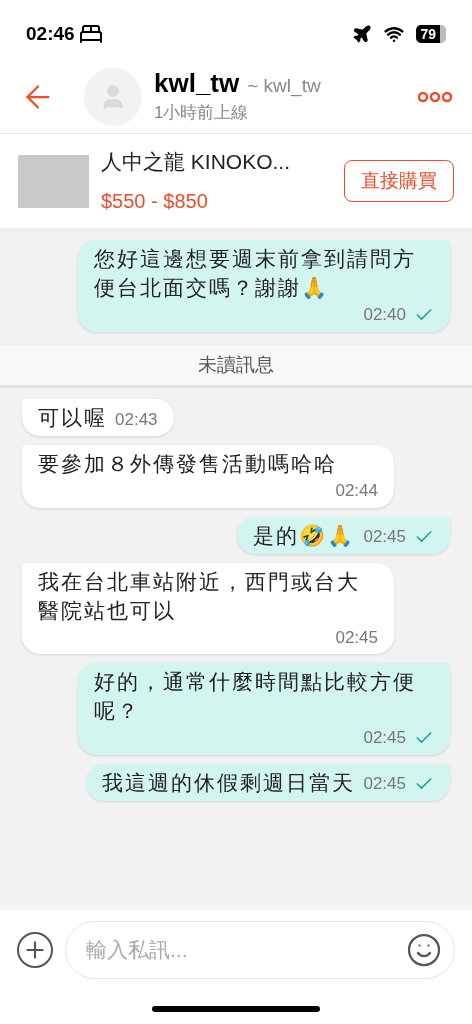 This screenshot has height=1024, width=472. What do you see at coordinates (229, 782) in the screenshot?
I see `message-text: 我這週的休假剩週日當天` at bounding box center [229, 782].